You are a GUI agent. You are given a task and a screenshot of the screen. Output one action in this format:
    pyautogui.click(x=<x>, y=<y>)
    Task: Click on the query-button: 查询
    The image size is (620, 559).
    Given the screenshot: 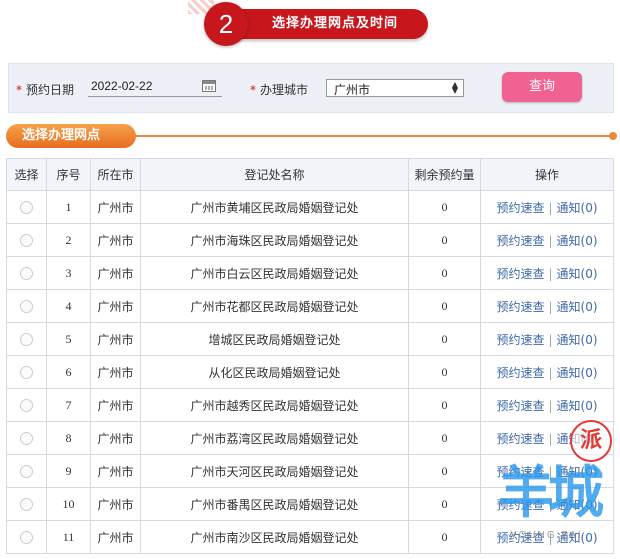 What is the action you would take?
    pyautogui.click(x=542, y=87)
    